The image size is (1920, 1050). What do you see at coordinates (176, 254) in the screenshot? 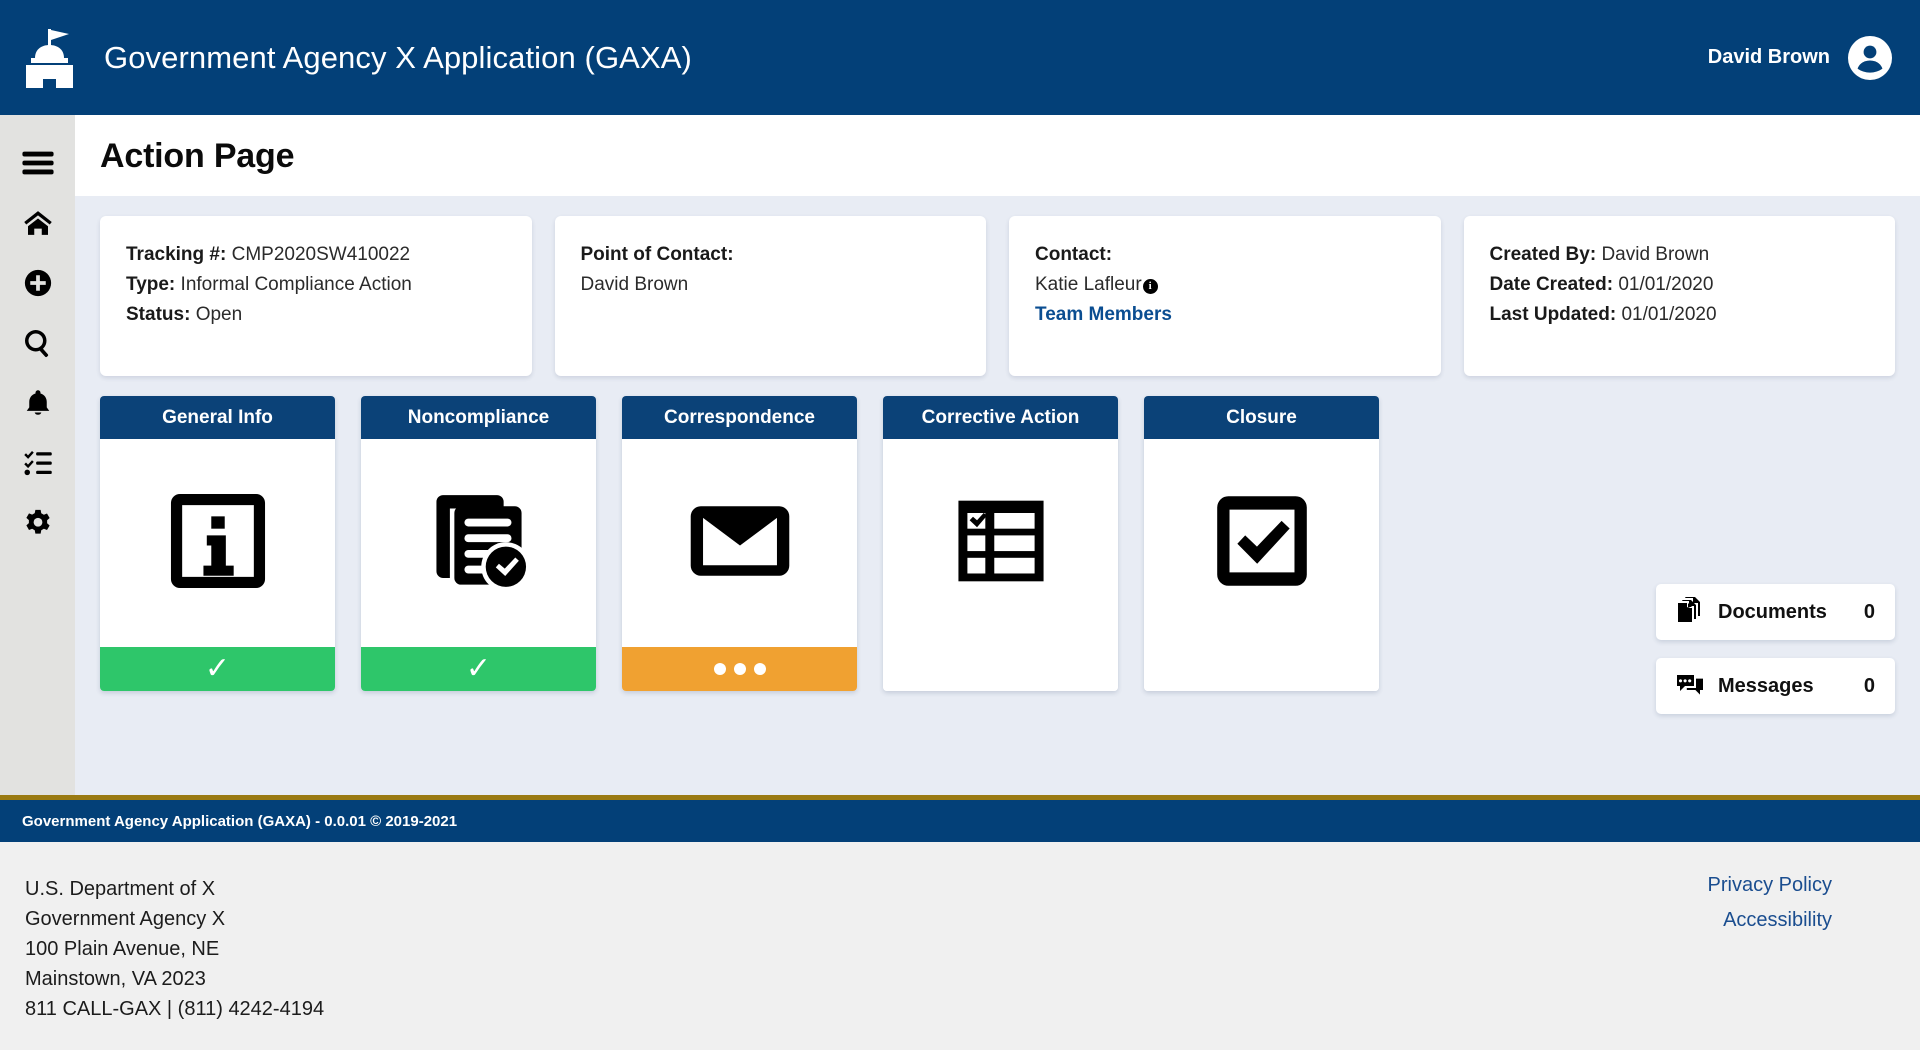
I see `tracking-number-label: Tracking #:` at bounding box center [176, 254].